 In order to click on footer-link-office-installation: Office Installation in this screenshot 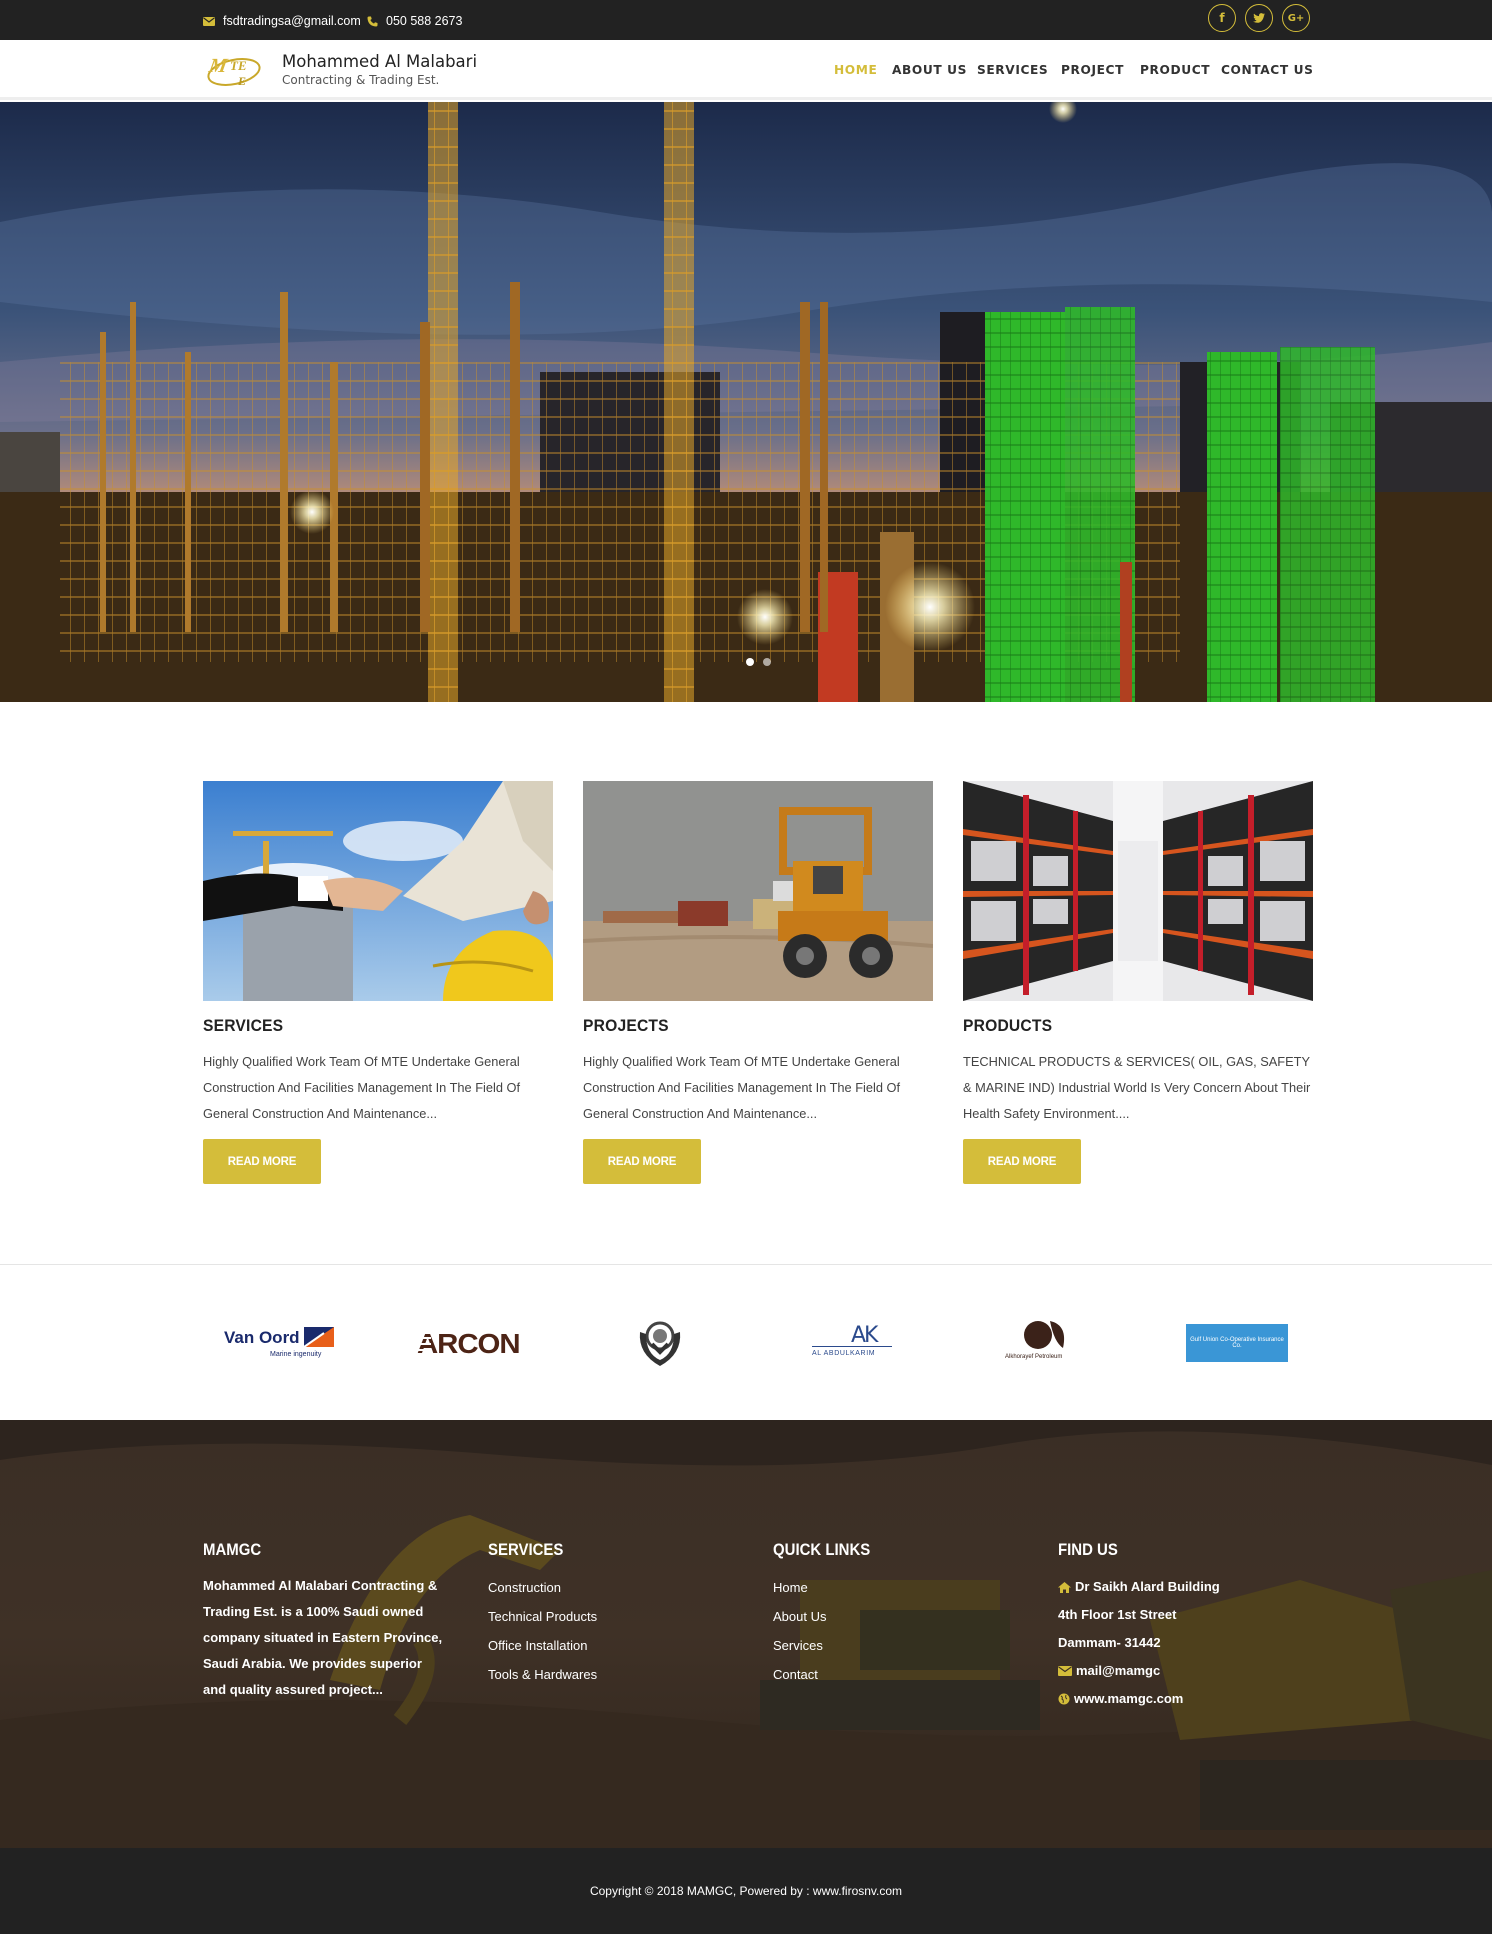, I will do `click(542, 1645)`.